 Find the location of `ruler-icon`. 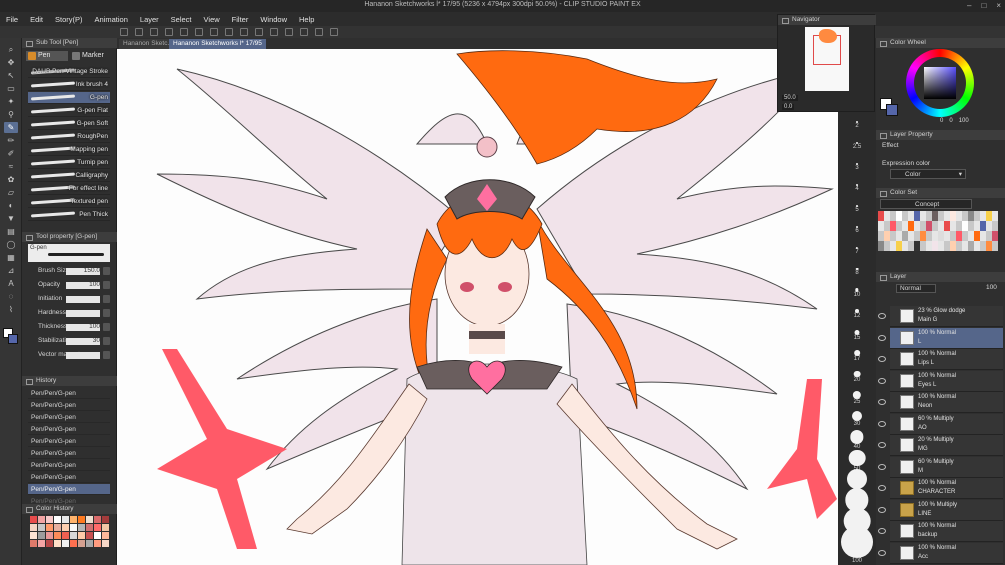

ruler-icon is located at coordinates (319, 32).